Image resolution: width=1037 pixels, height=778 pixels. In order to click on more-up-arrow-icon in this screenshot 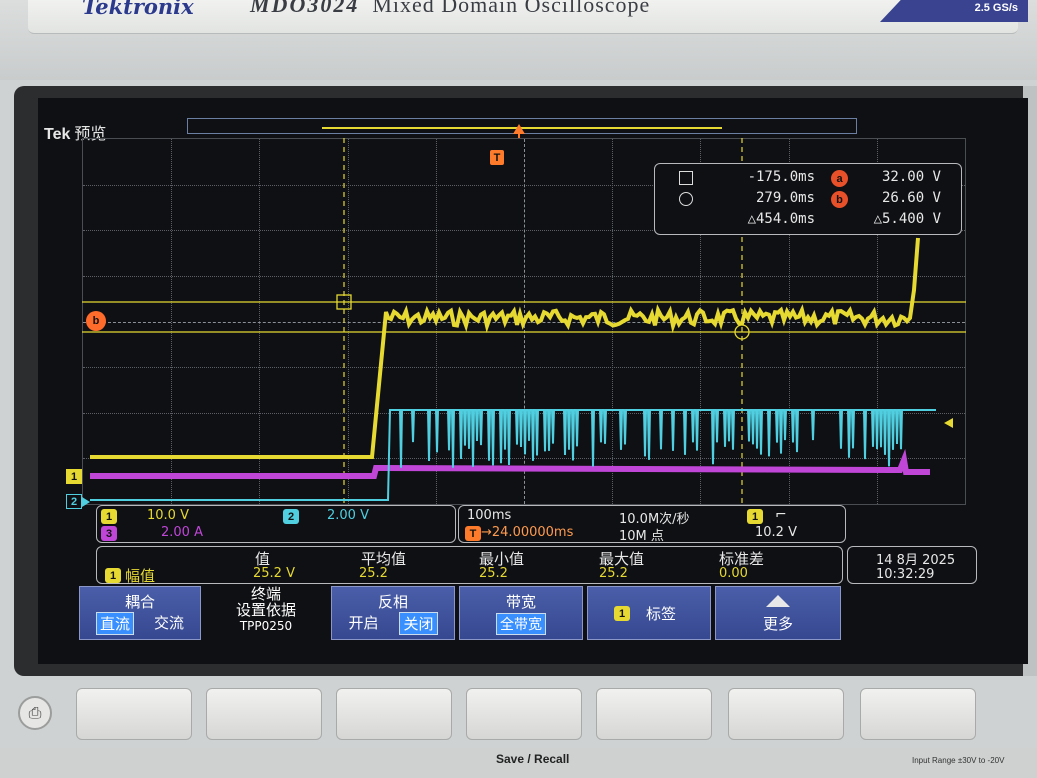, I will do `click(778, 601)`.